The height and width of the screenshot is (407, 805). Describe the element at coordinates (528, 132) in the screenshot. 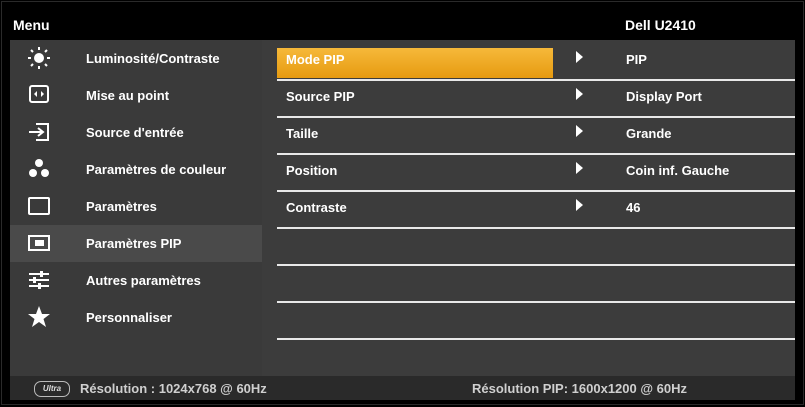

I see `setting-row-size: Taille Grande` at that location.